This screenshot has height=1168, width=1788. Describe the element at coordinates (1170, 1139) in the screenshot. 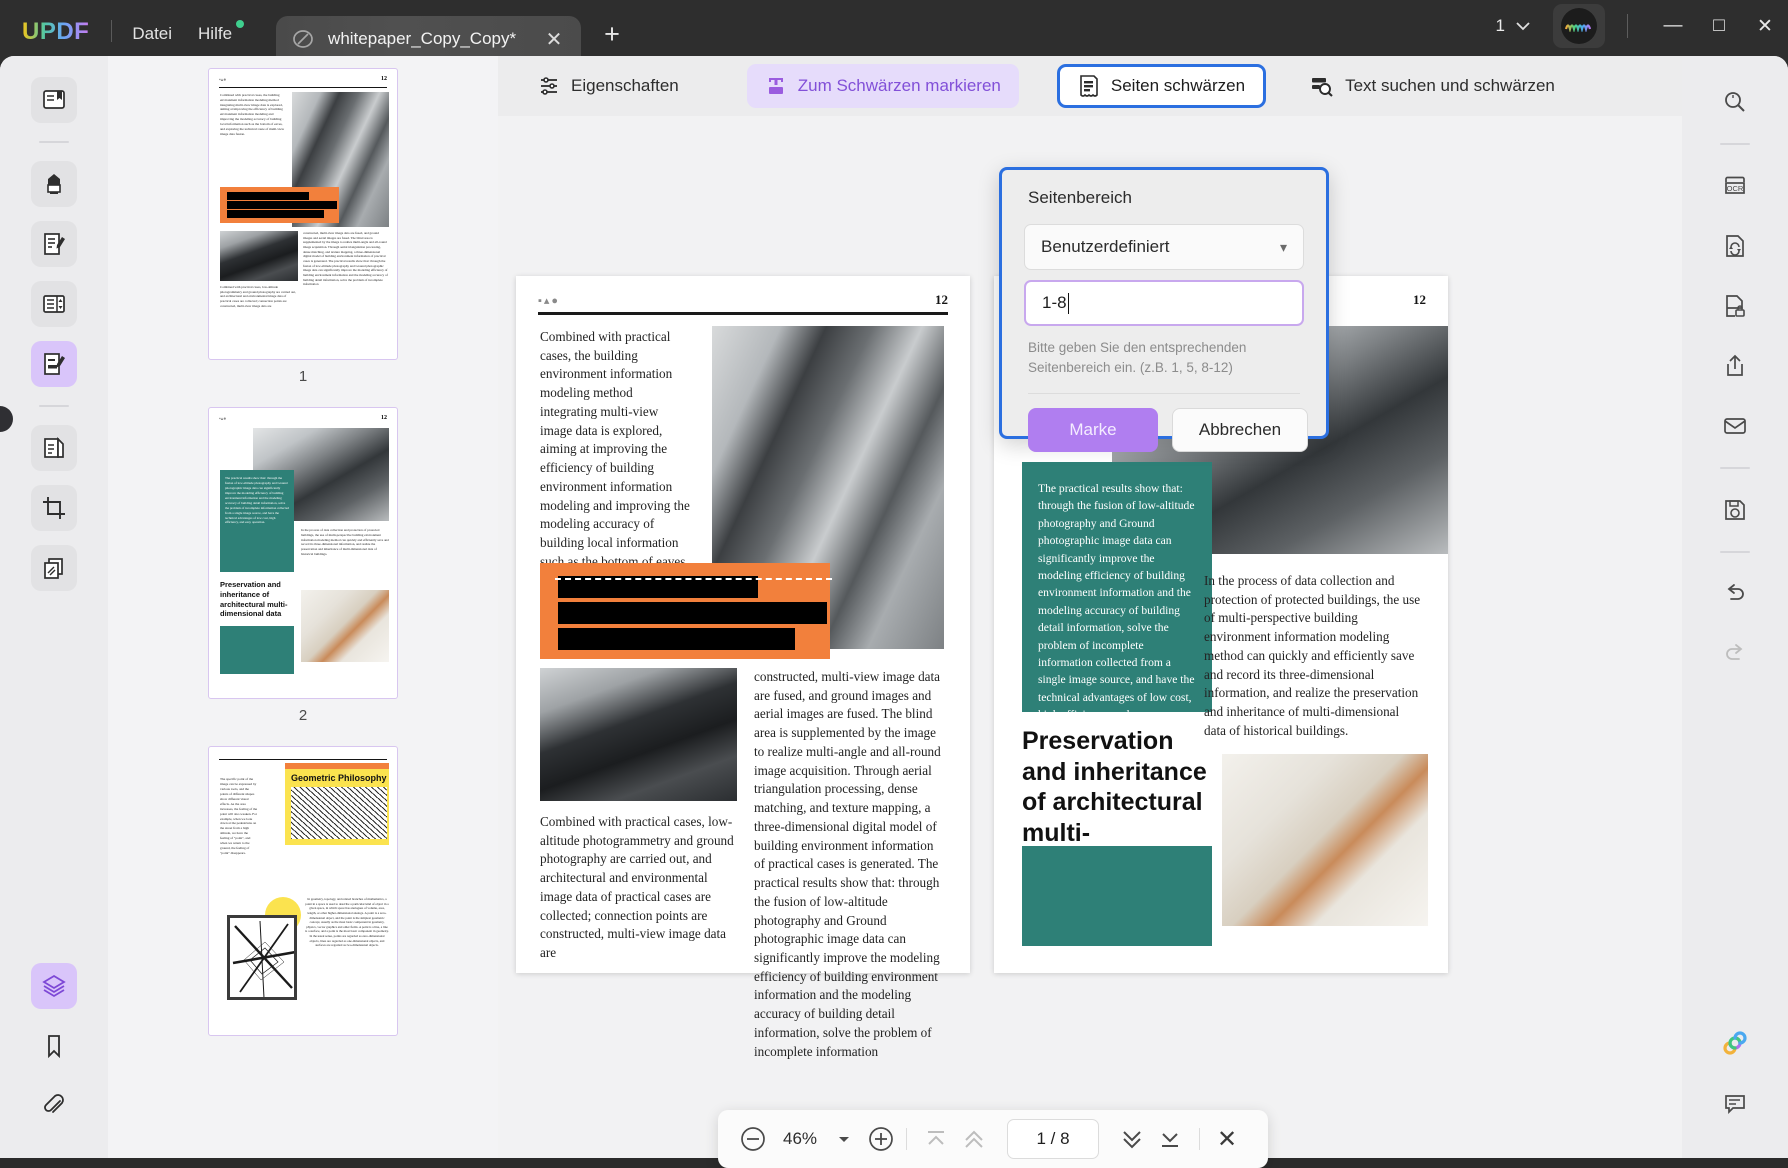

I see `last-page-button` at that location.